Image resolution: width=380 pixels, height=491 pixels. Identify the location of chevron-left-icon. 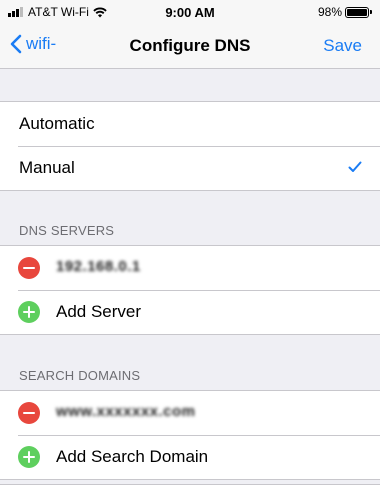
(16, 44).